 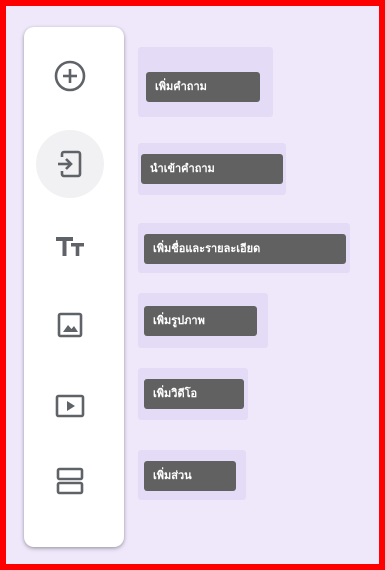 I want to click on import-question-button, so click(x=70, y=164).